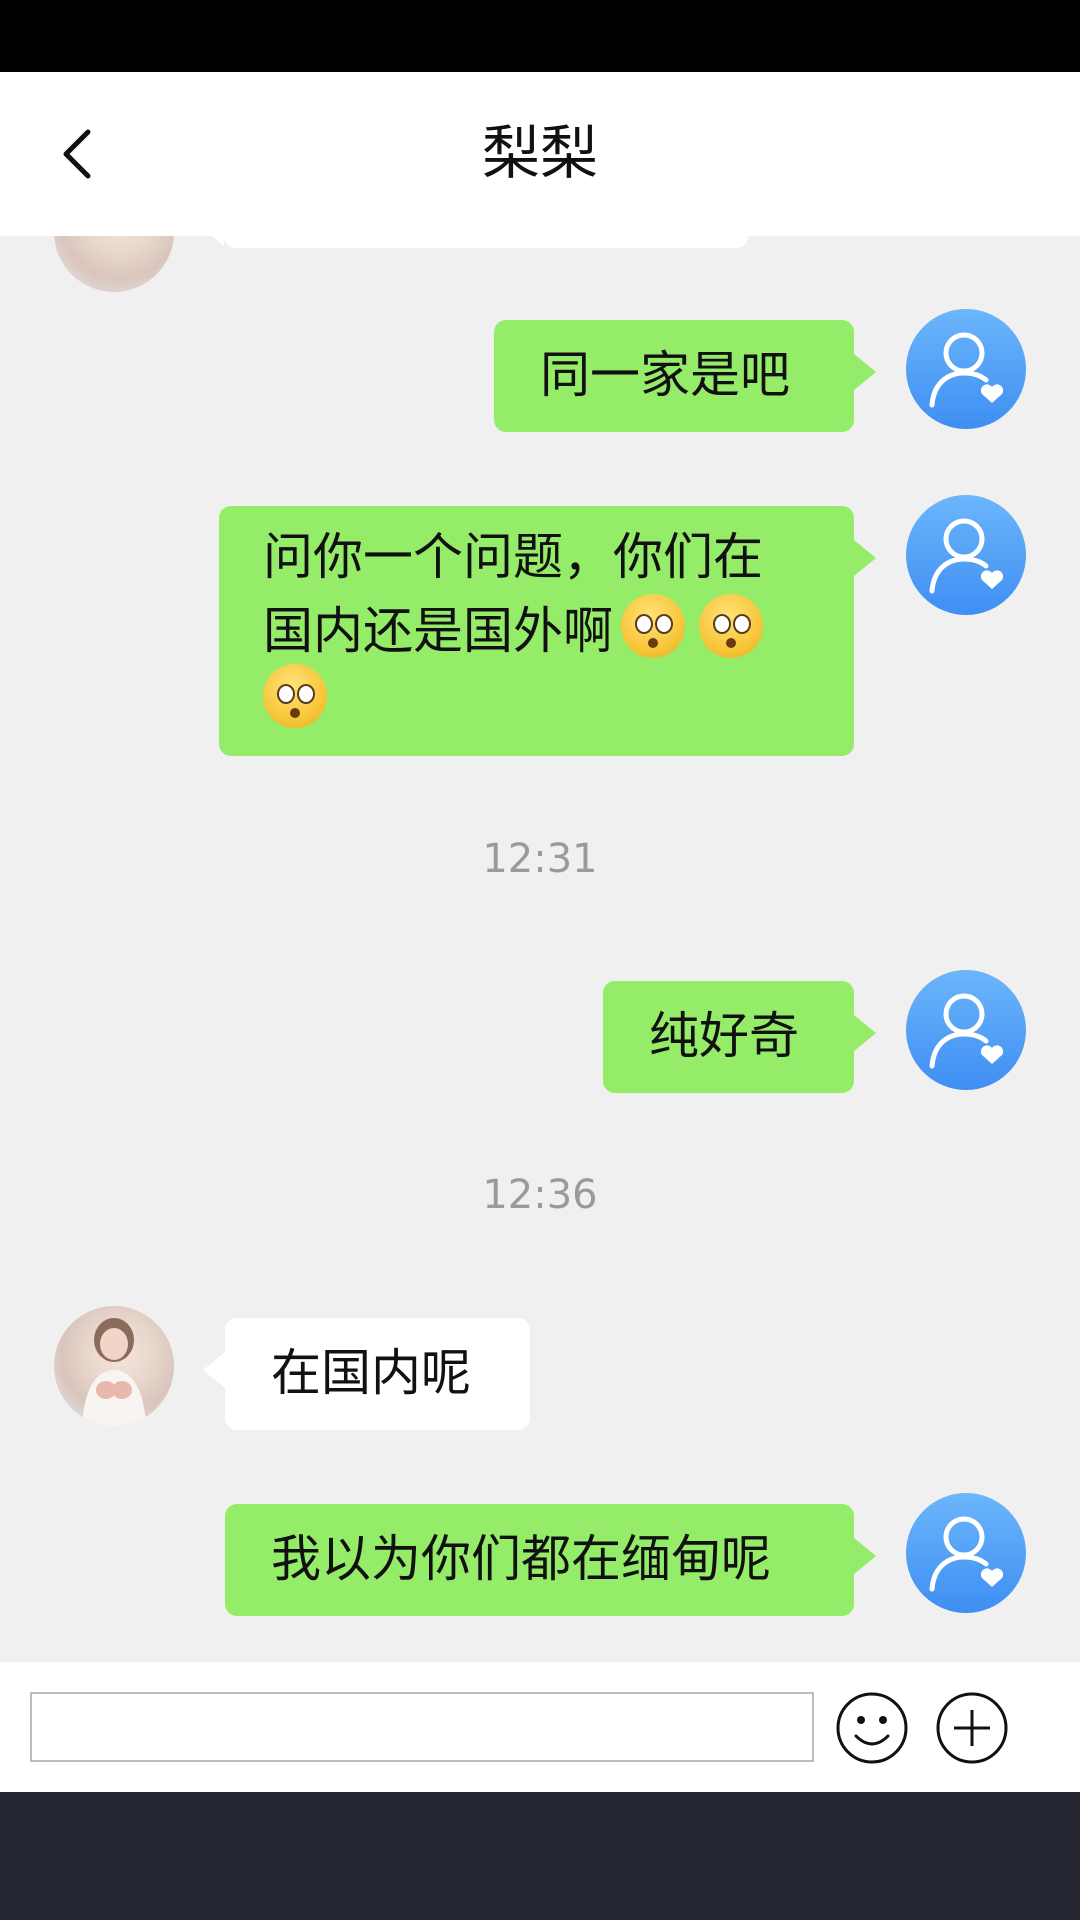  What do you see at coordinates (114, 1372) in the screenshot?
I see `avatar-photo` at bounding box center [114, 1372].